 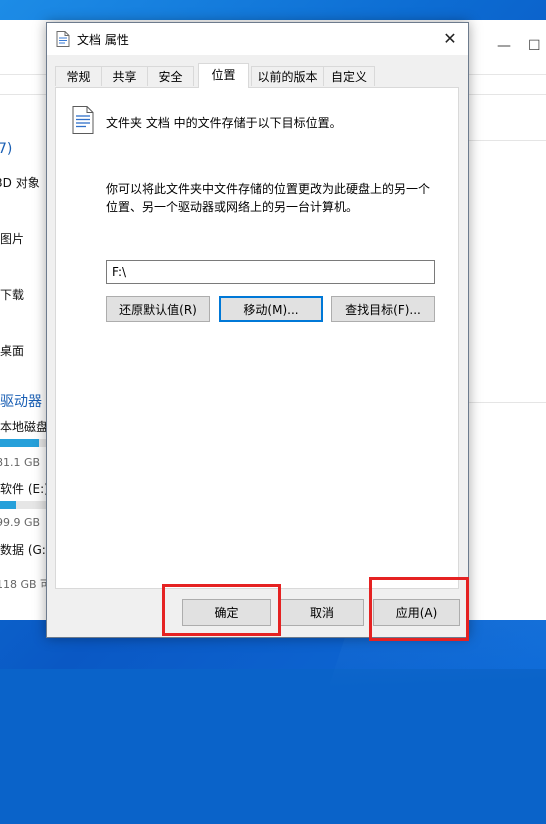 I want to click on tab-general: 常规, so click(x=78, y=76).